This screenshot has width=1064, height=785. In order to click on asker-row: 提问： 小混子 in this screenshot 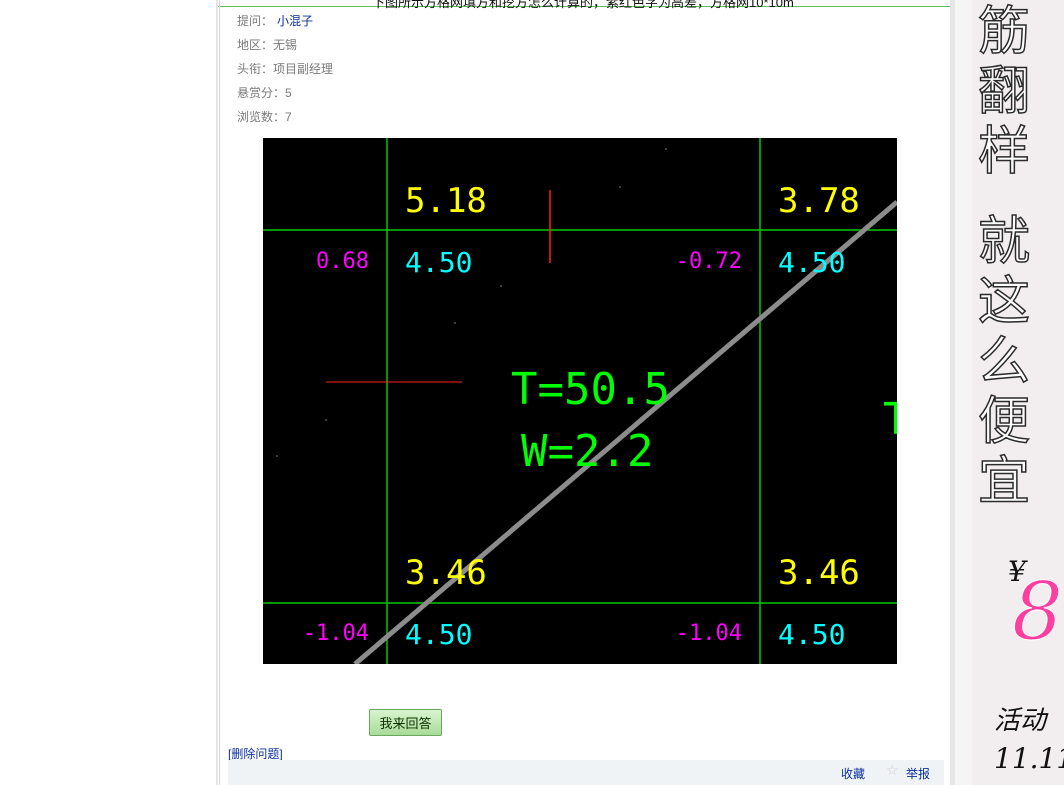, I will do `click(275, 20)`.